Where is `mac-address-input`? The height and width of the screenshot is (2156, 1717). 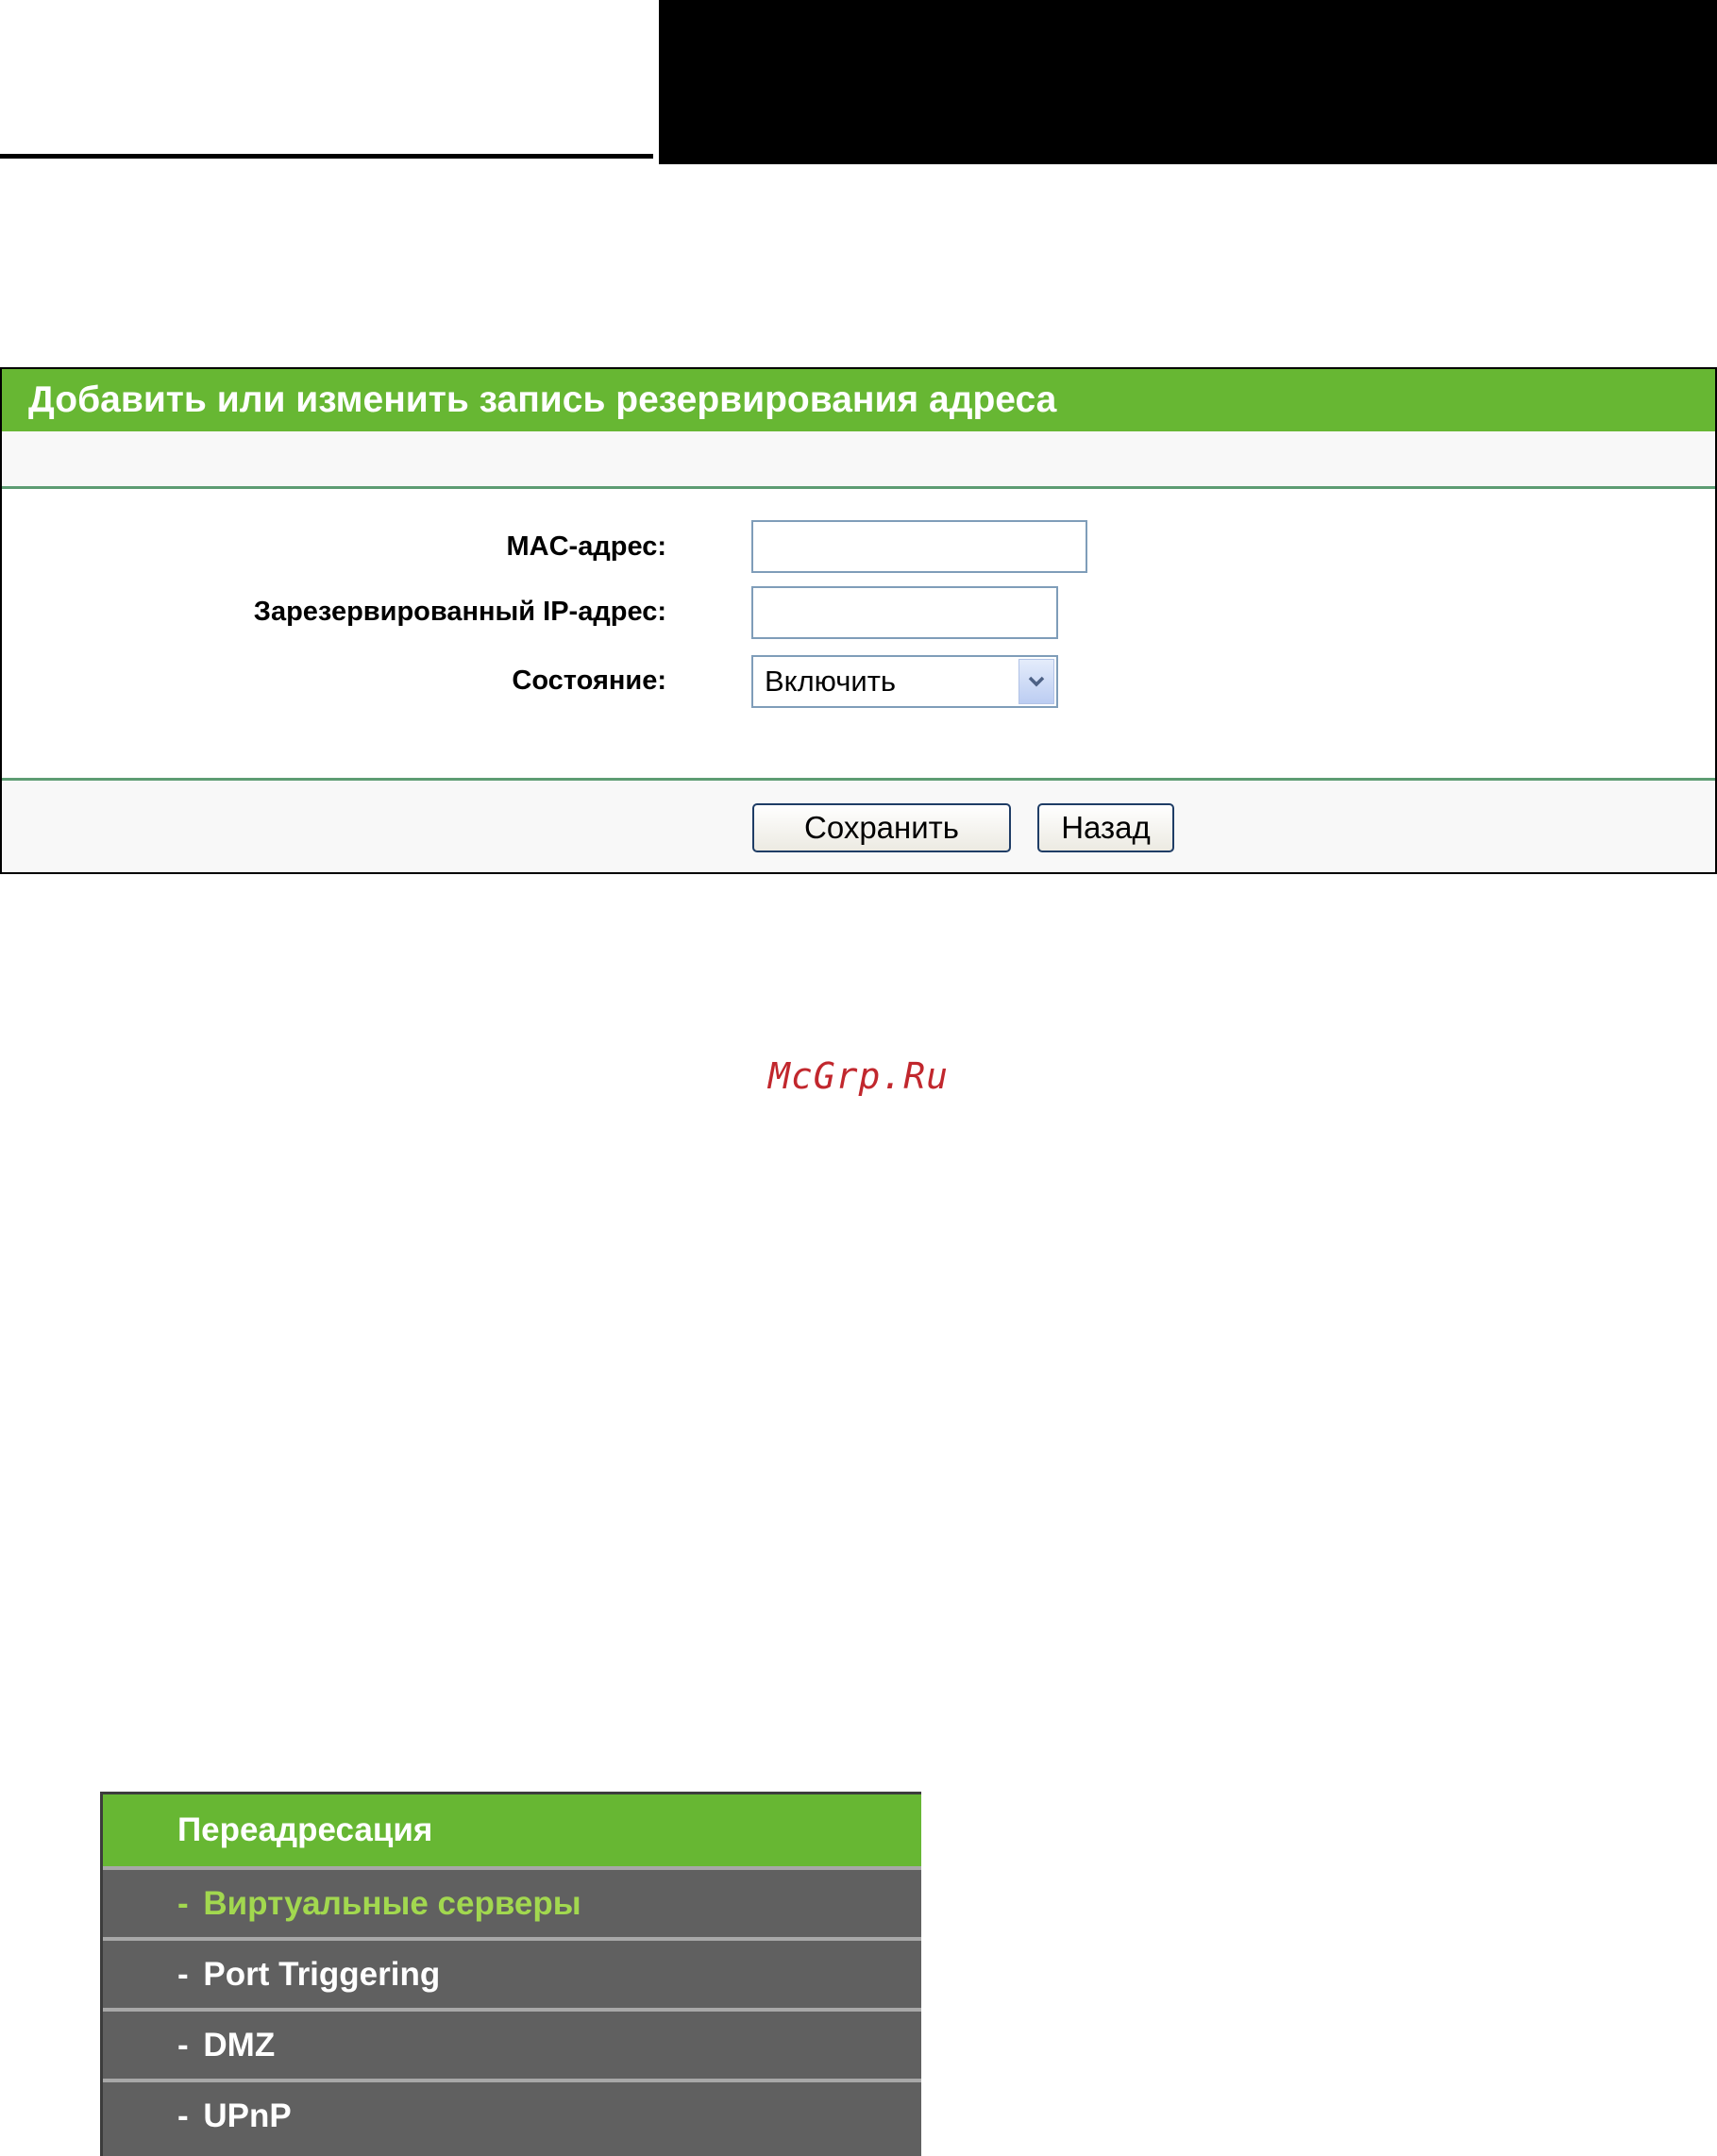 mac-address-input is located at coordinates (919, 546).